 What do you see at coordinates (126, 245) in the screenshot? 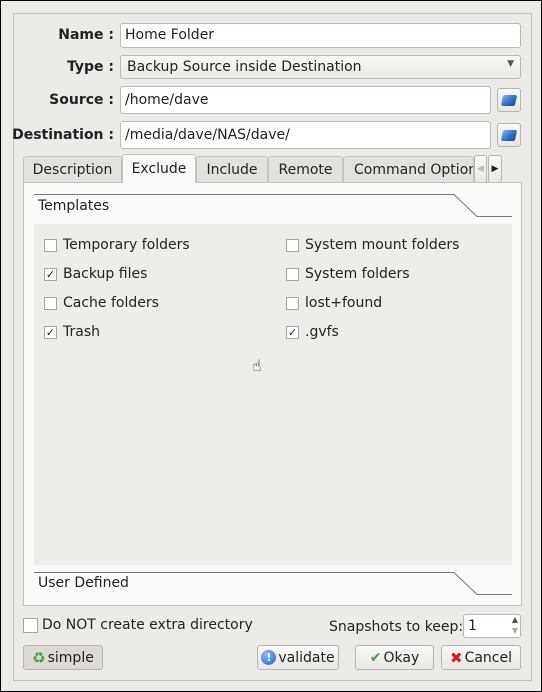
I see `exclude-checkbox-label: Temporary folders` at bounding box center [126, 245].